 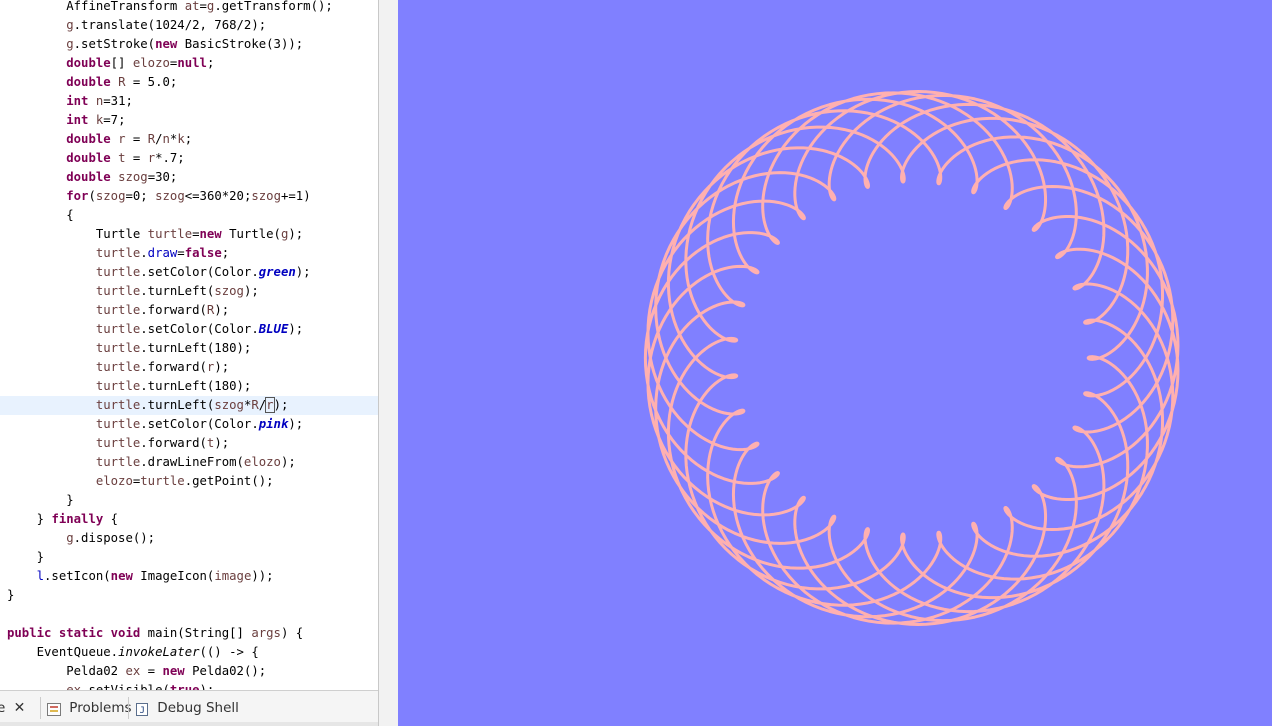 I want to click on code-line: double szog=30;, so click(x=189, y=177).